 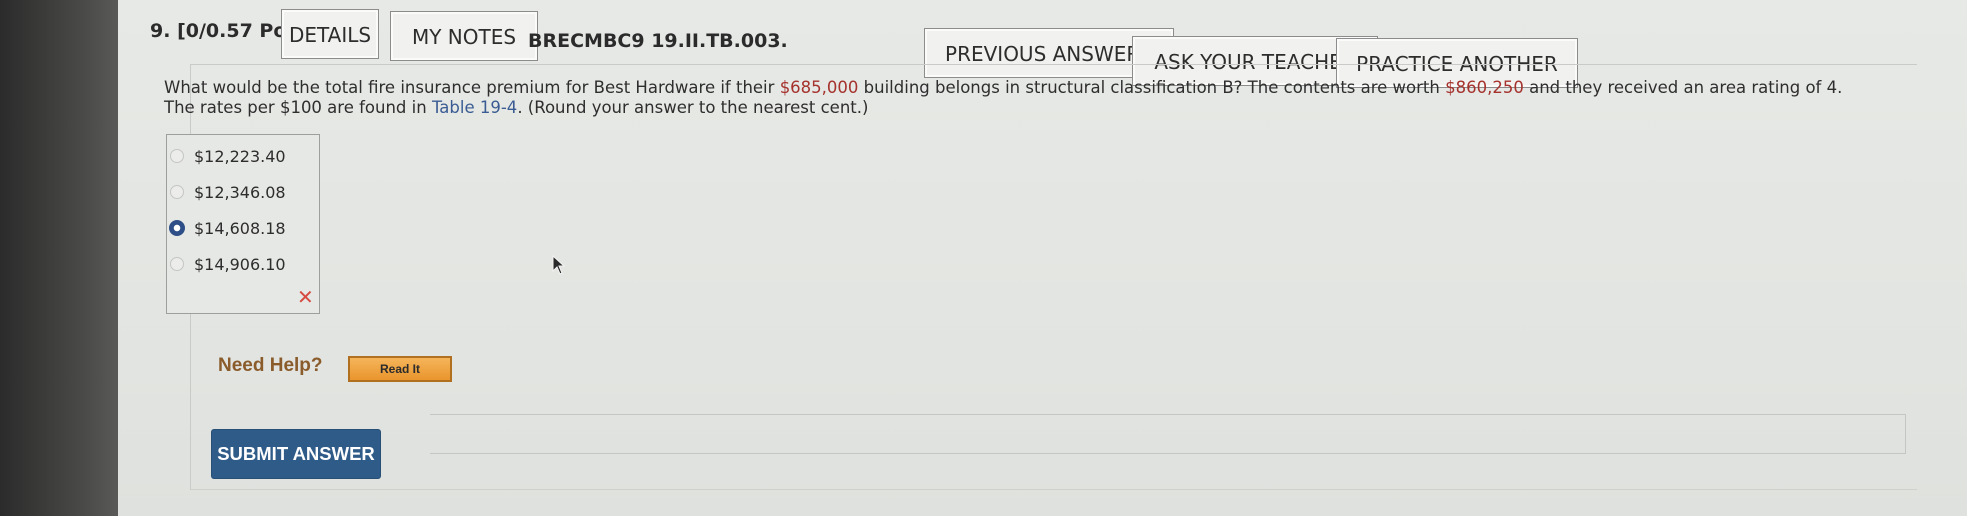 I want to click on desk-background, so click(x=60, y=258).